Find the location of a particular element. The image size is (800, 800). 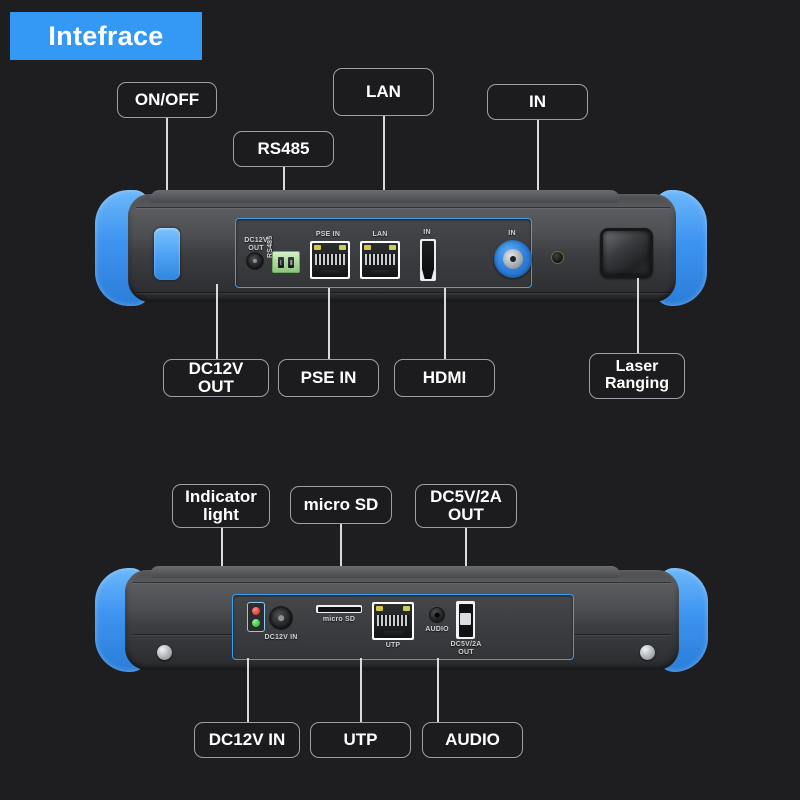

rs485-screw-right is located at coordinates (291, 262).